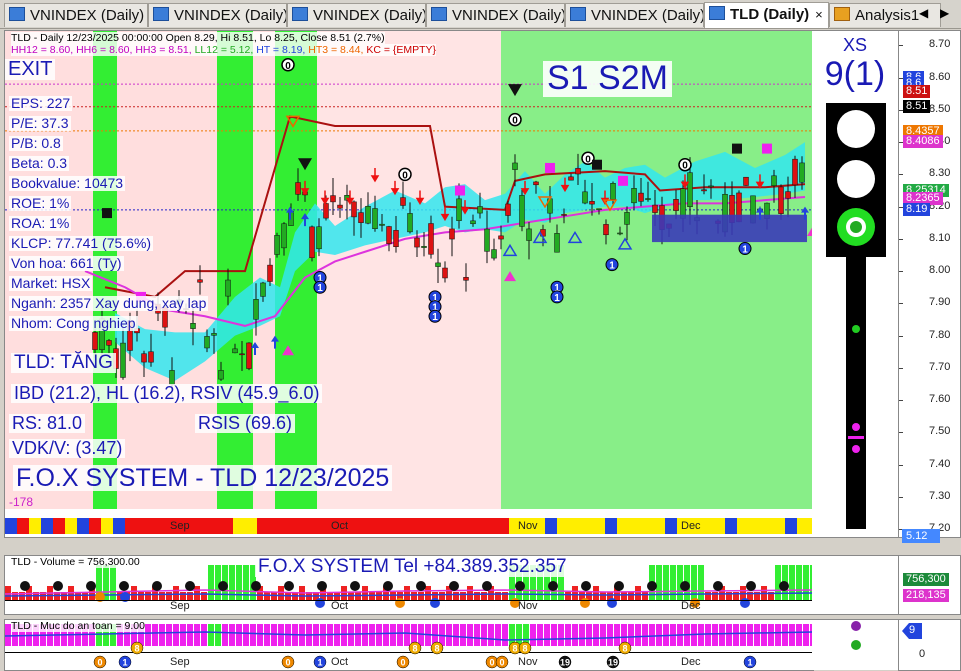 This screenshot has height=671, width=961. I want to click on tab-next-icon: ▶, so click(944, 13).